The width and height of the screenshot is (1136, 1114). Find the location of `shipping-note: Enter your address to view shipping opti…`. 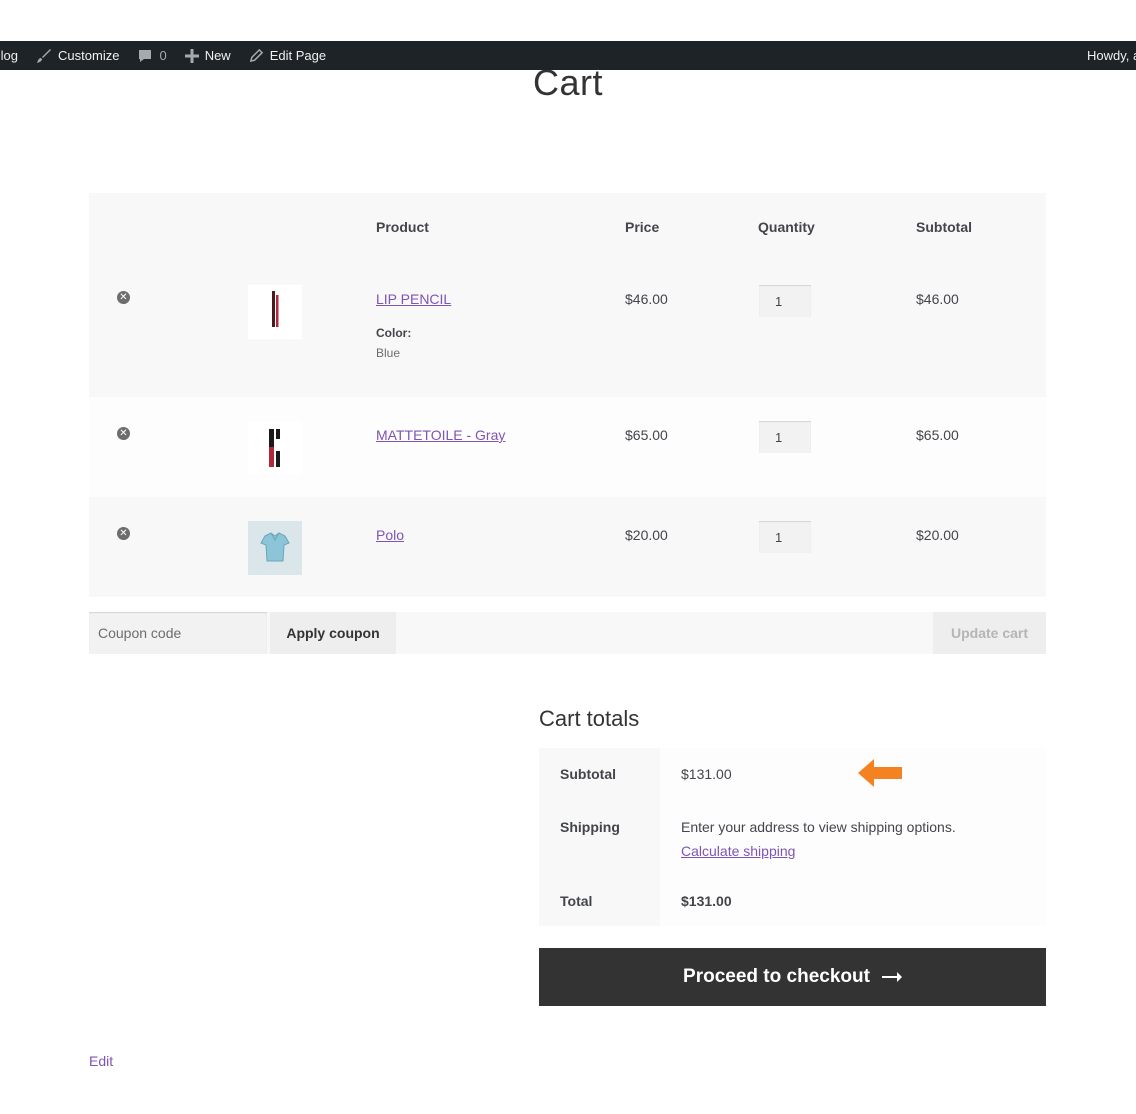

shipping-note: Enter your address to view shipping opti… is located at coordinates (818, 827).